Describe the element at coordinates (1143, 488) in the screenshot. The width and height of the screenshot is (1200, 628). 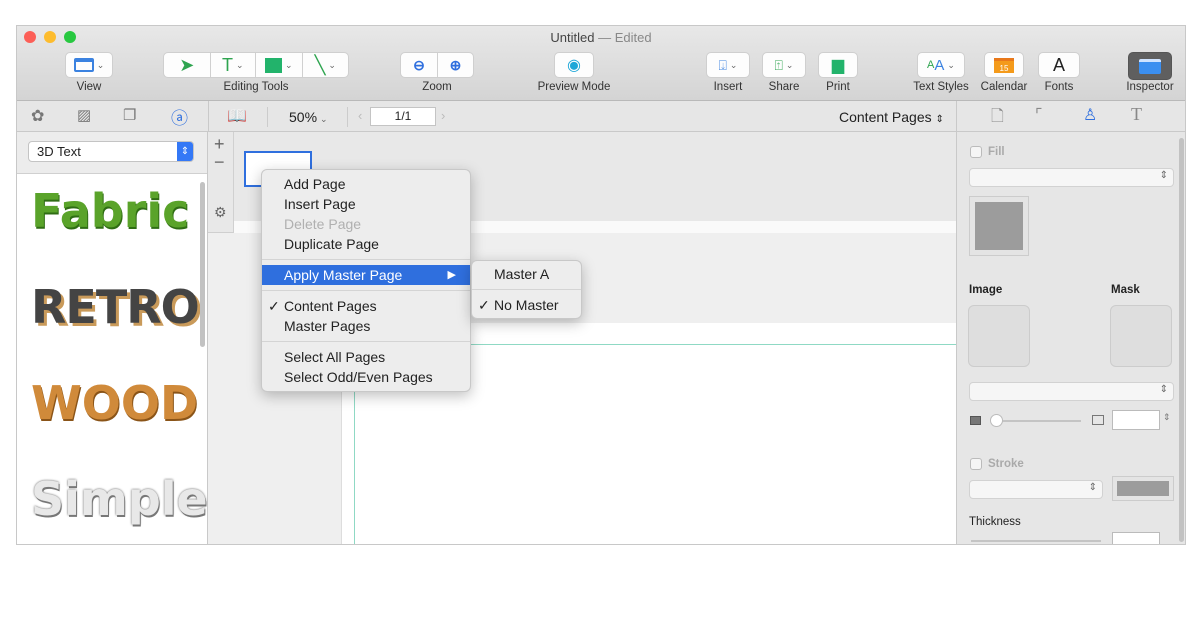
I see `stroke-color-well` at that location.